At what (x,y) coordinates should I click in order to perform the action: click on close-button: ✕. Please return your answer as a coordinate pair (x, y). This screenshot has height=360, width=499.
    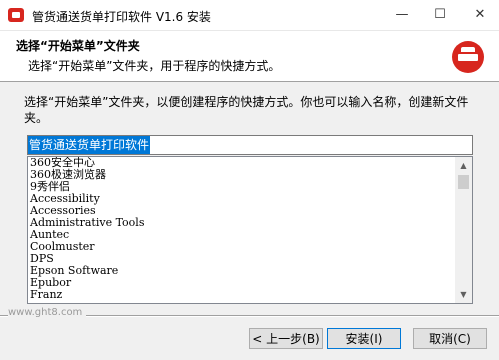
    Looking at the image, I should click on (480, 15).